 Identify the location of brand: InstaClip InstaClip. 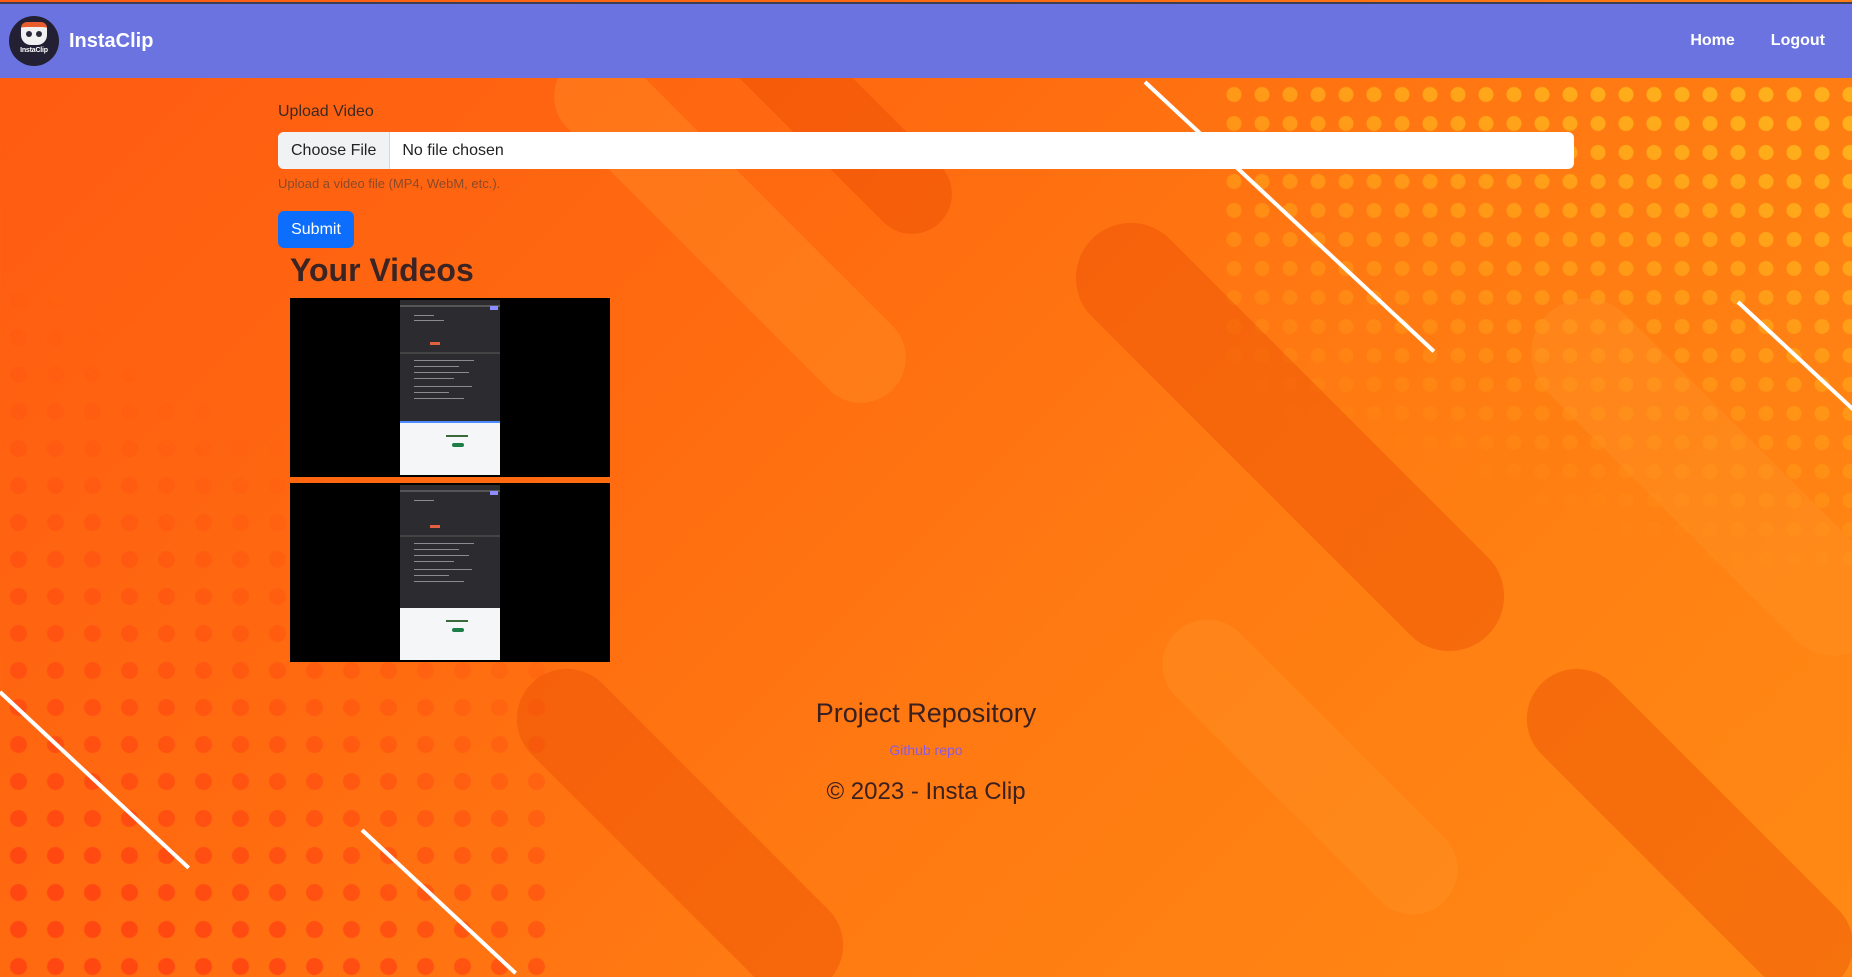
(81, 41).